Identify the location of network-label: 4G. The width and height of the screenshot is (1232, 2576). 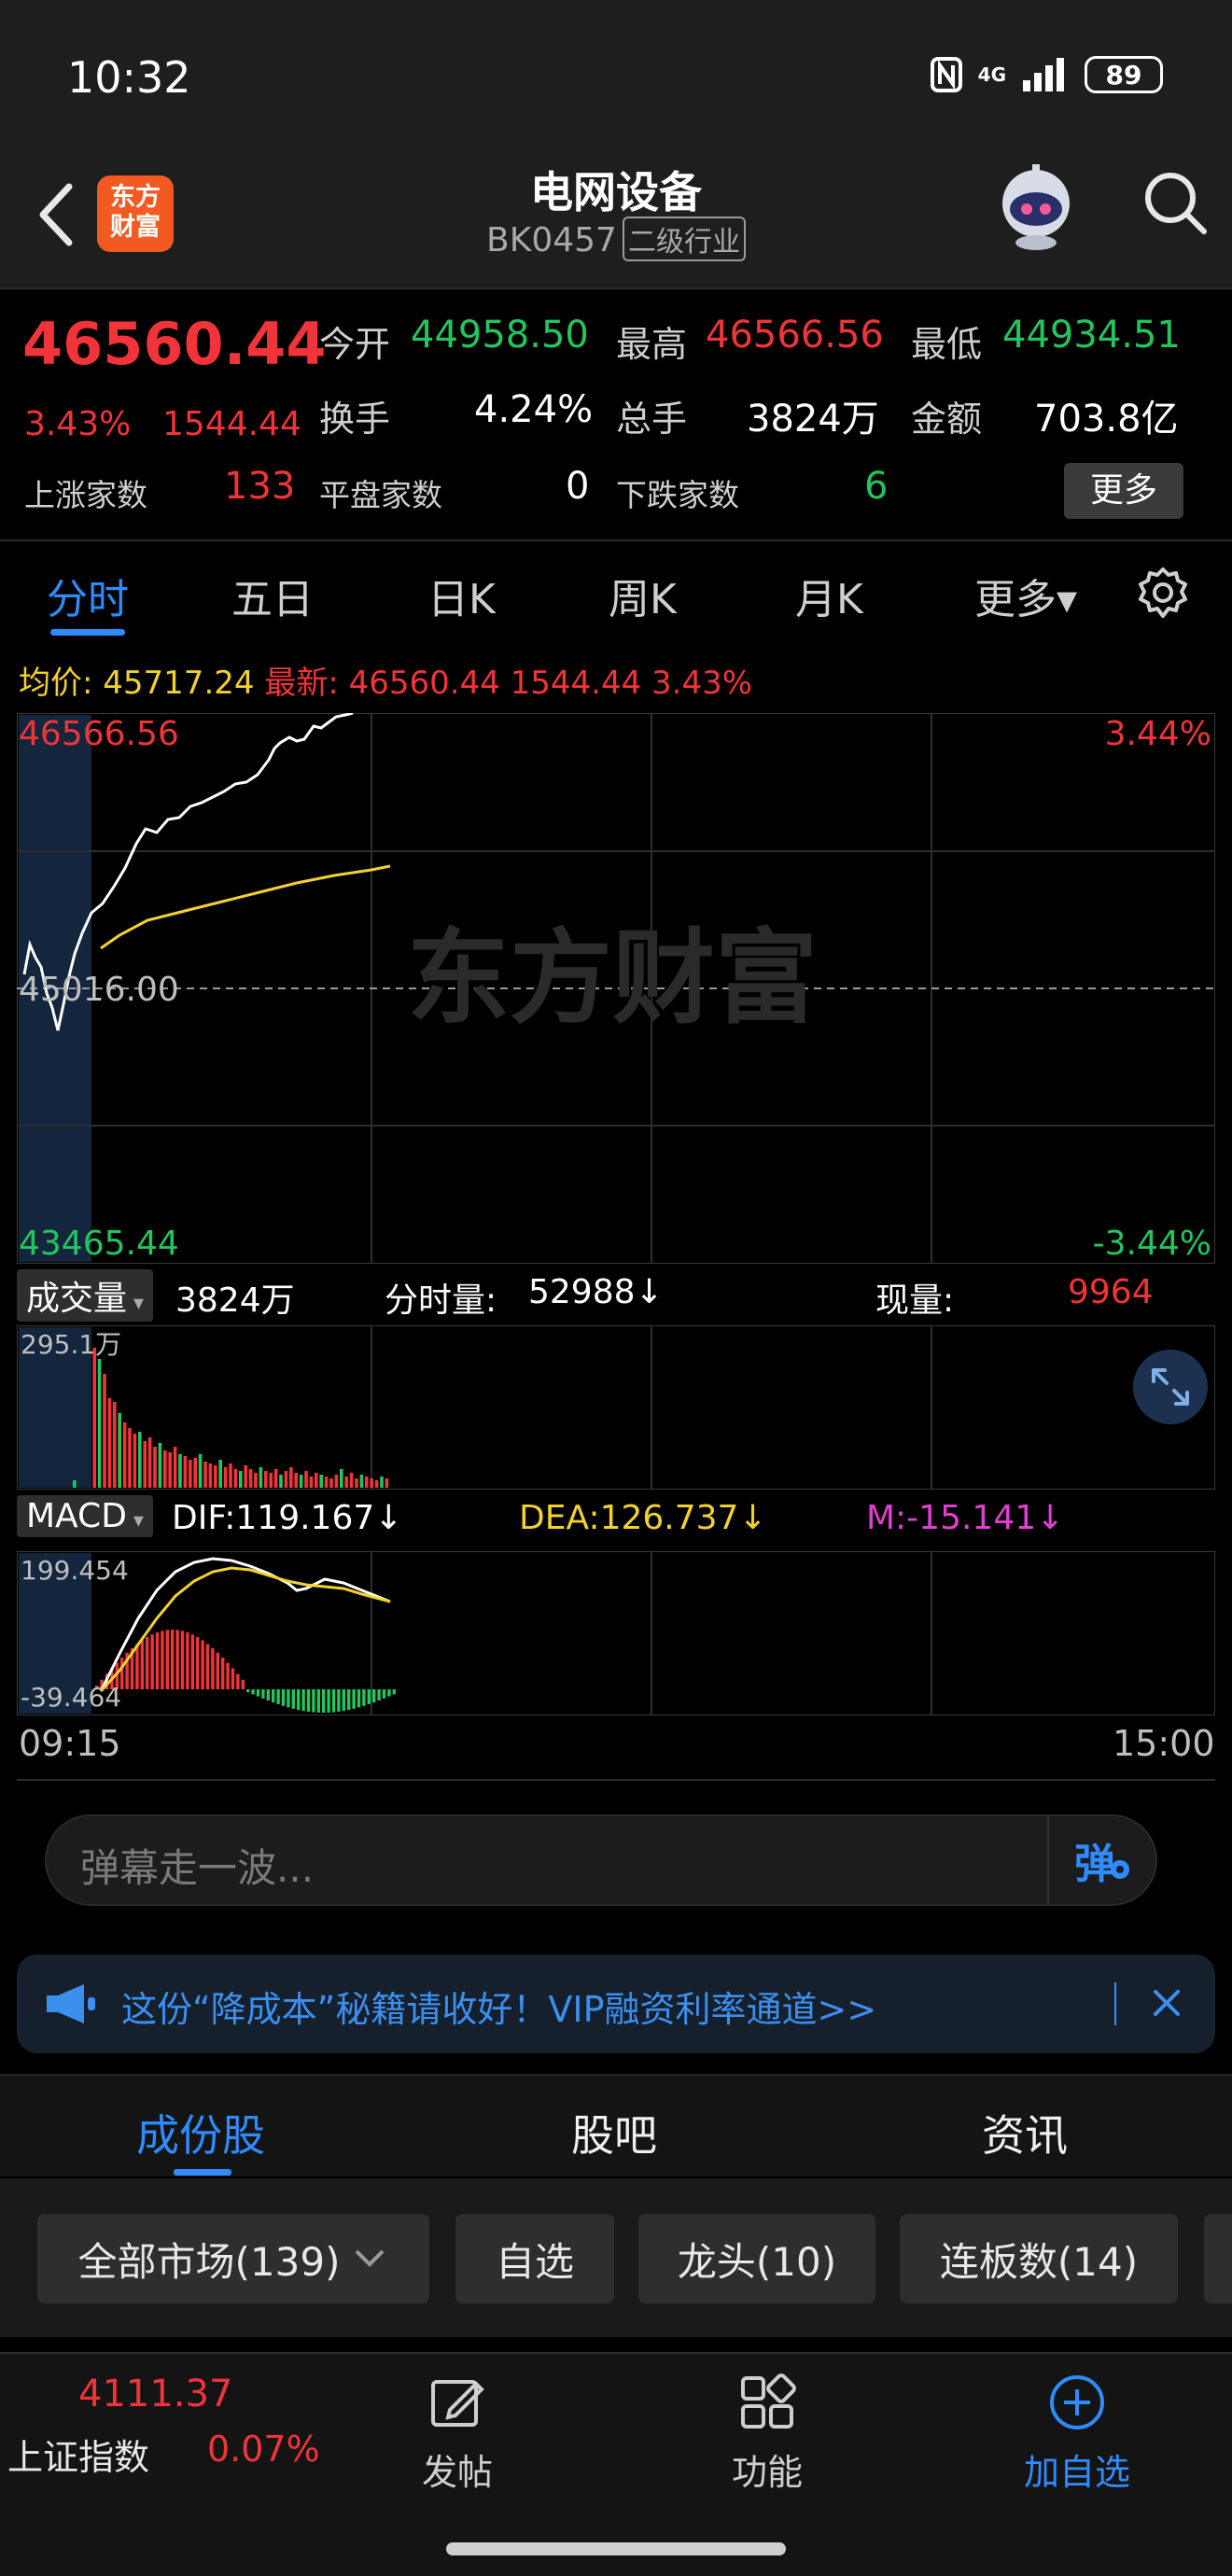
(991, 74).